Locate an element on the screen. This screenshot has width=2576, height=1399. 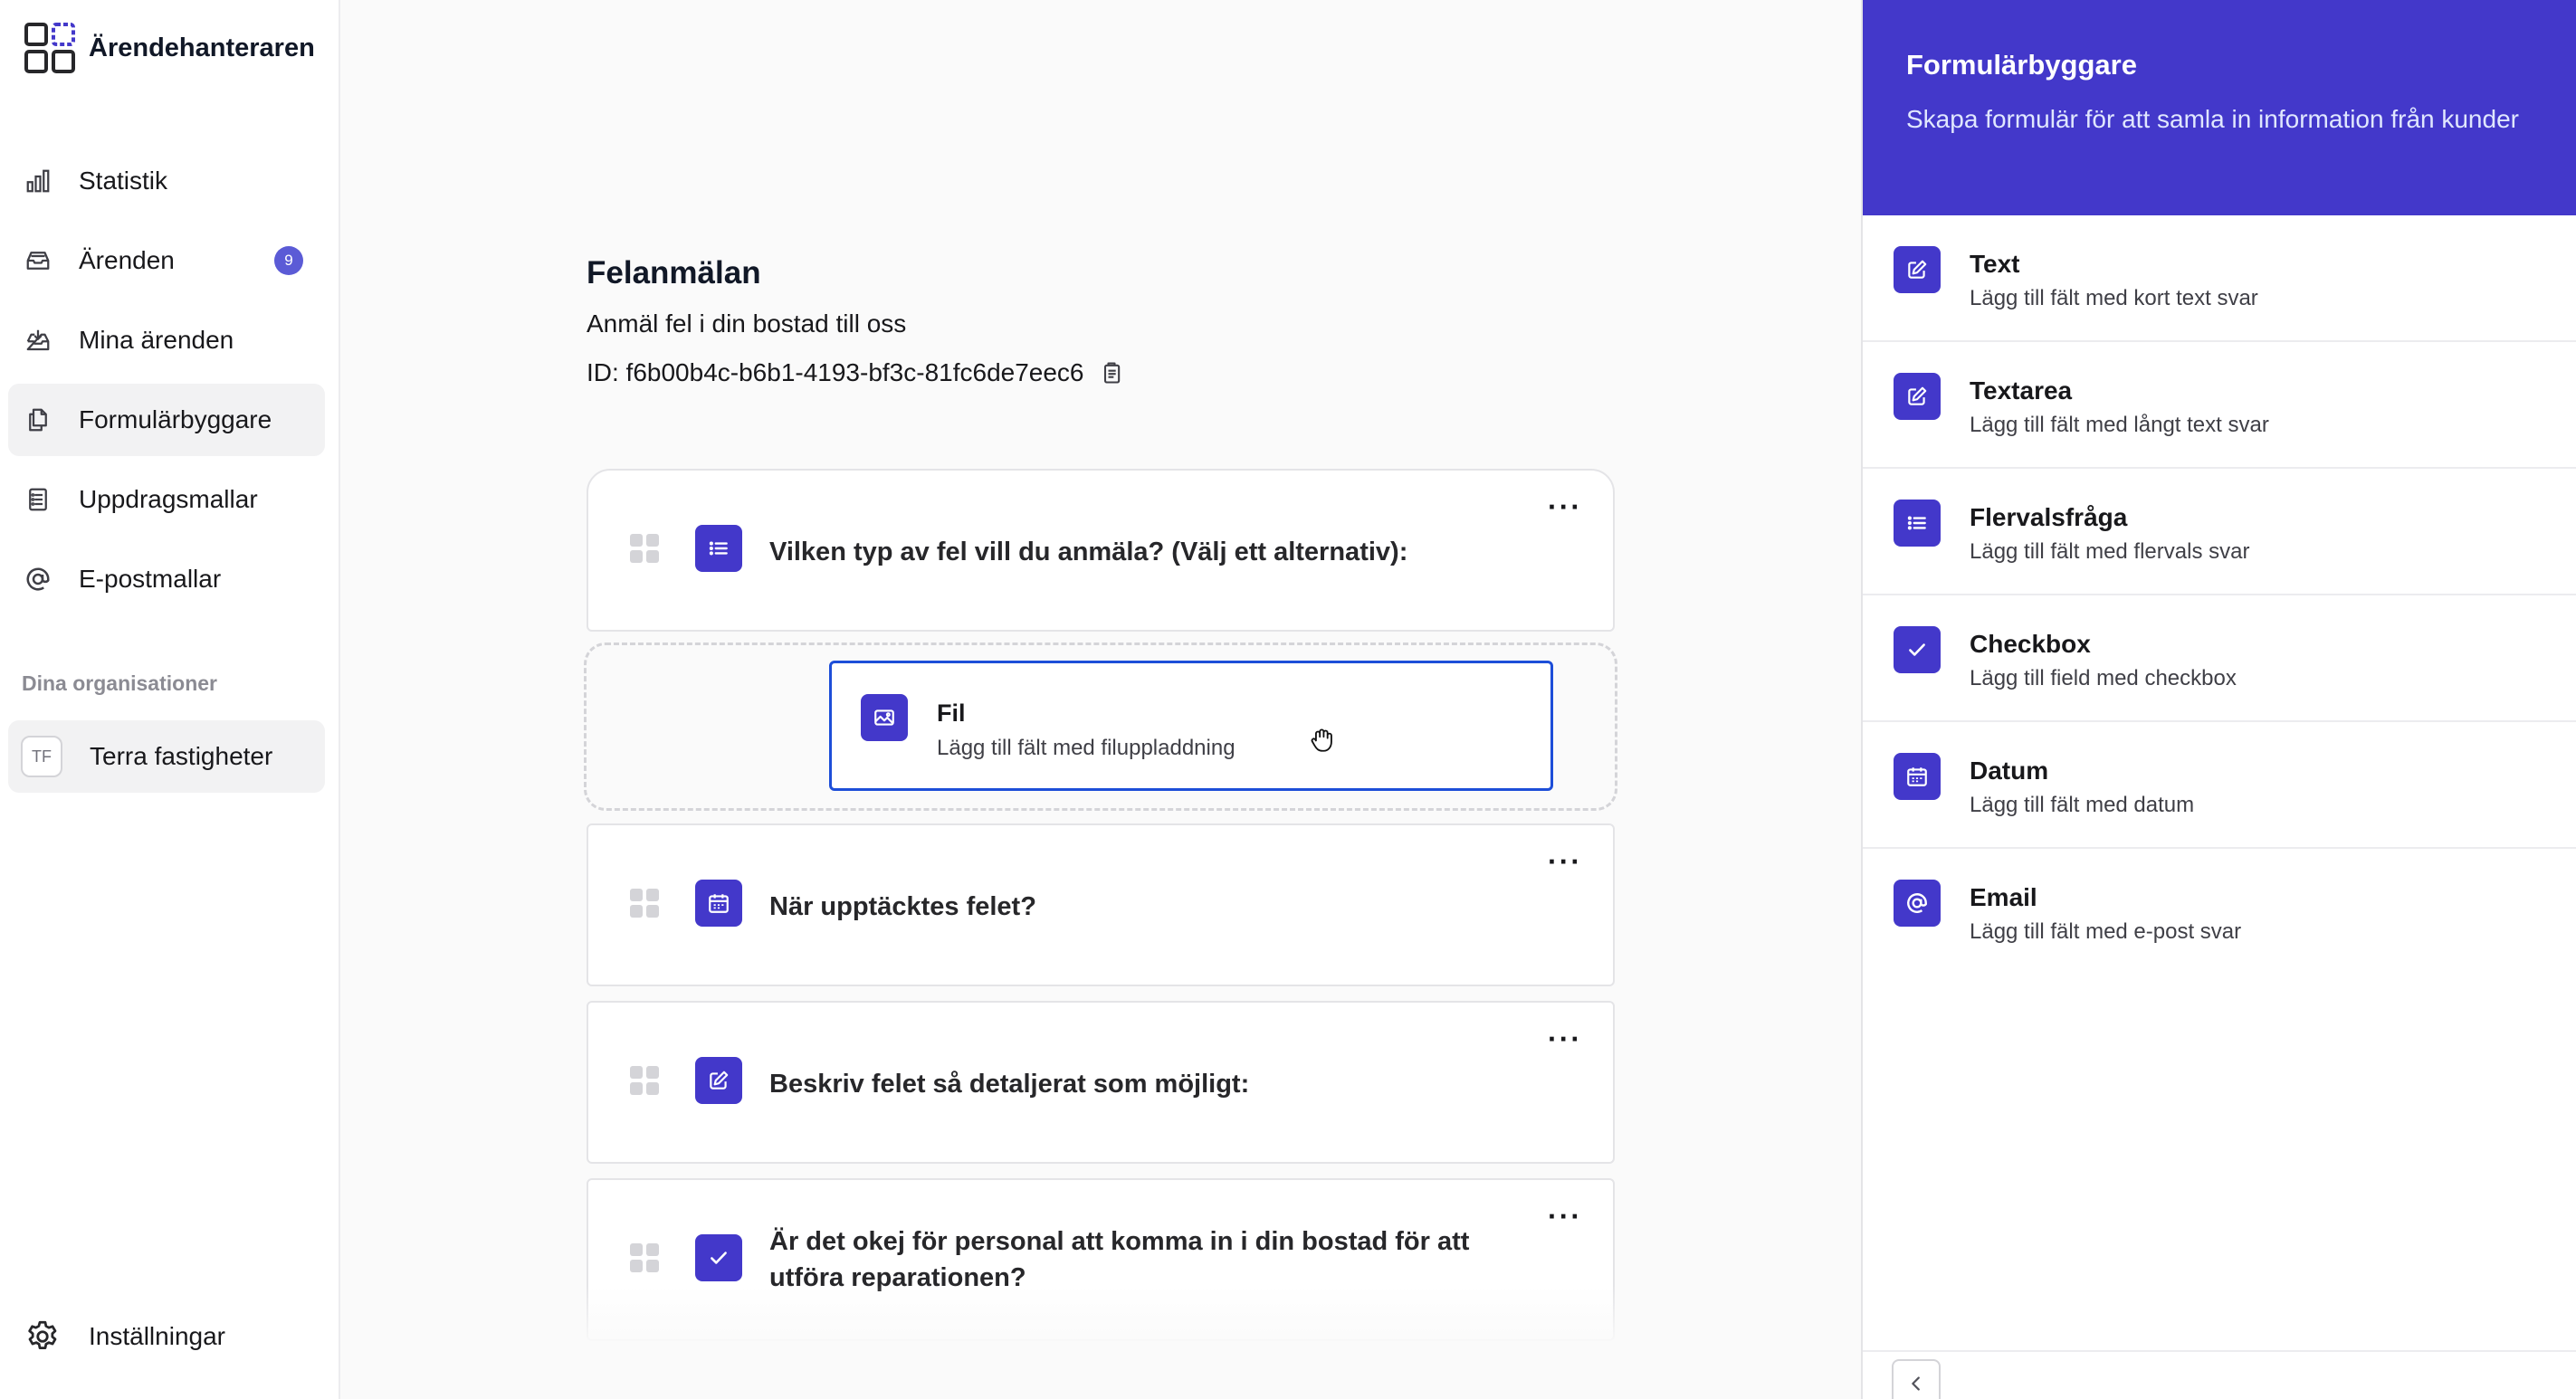
count-badge: 9 is located at coordinates (288, 260).